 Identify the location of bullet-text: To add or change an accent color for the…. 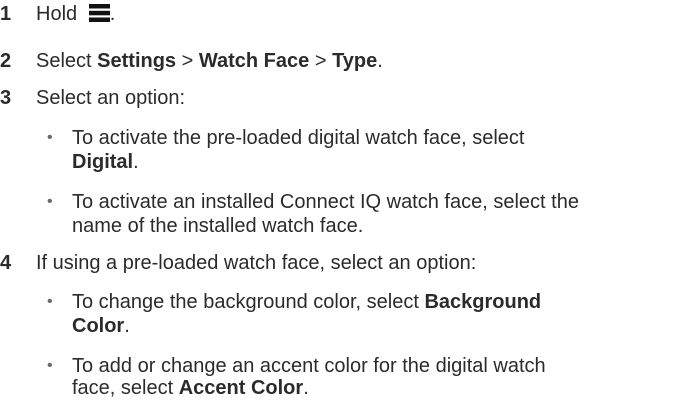
(309, 366).